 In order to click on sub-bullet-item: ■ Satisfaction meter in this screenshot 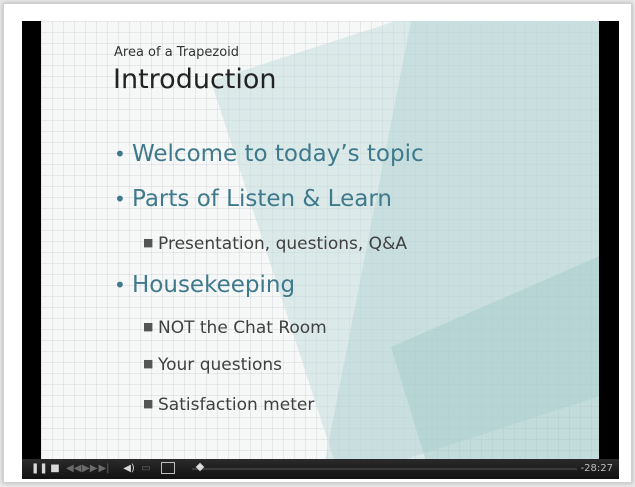, I will do `click(228, 405)`.